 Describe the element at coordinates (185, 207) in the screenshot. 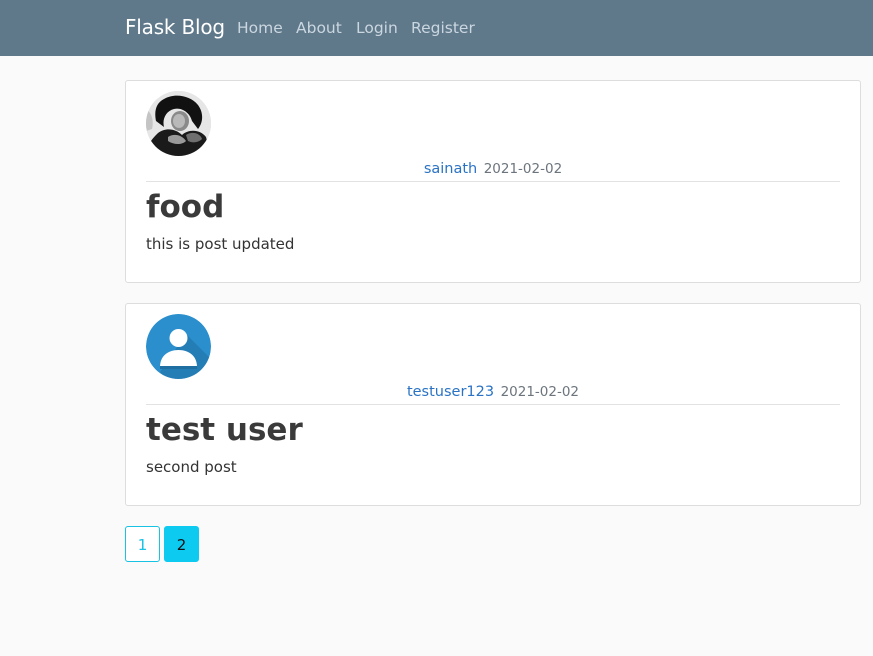

I see `post-title-link: food` at that location.